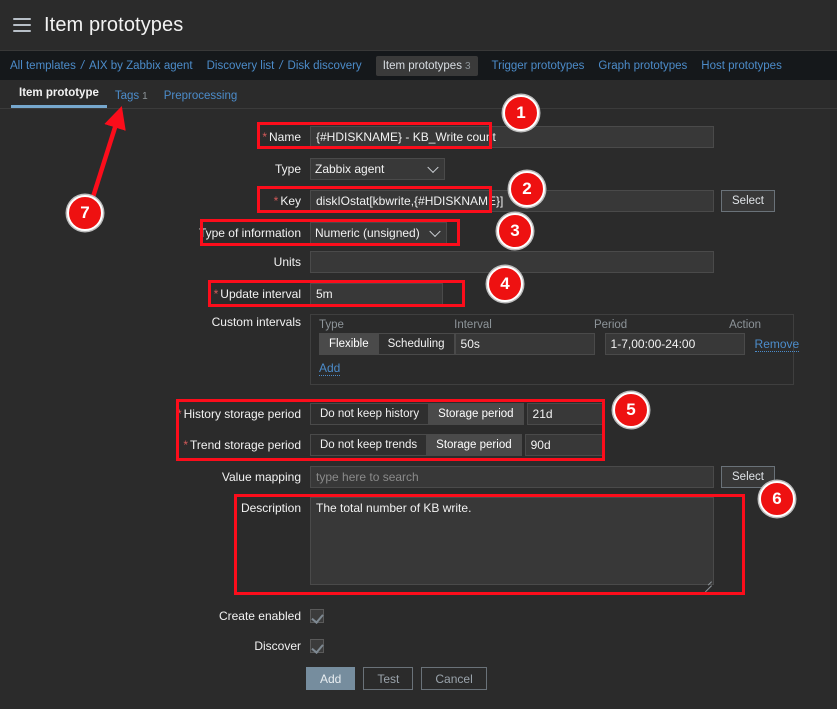  Describe the element at coordinates (524, 344) in the screenshot. I see `custom-interval-input` at that location.